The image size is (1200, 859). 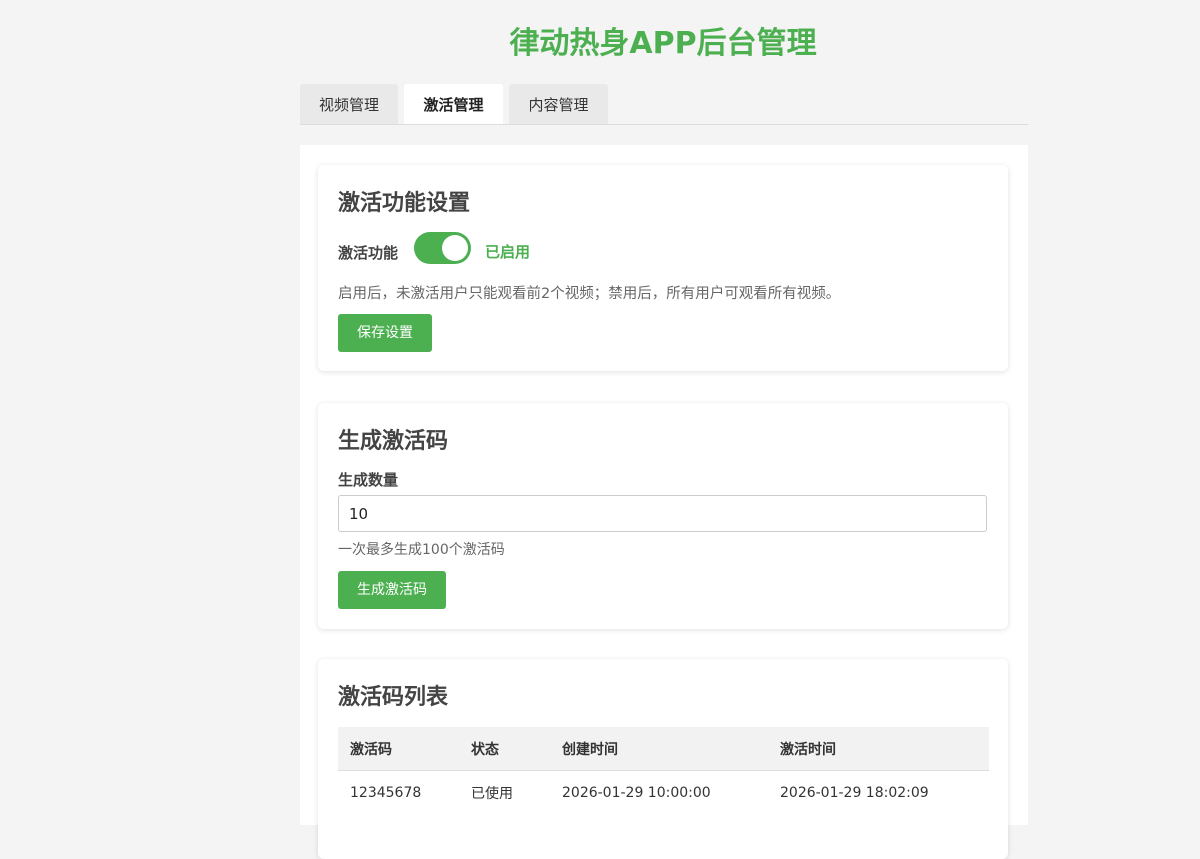 What do you see at coordinates (504, 749) in the screenshot?
I see `column-header-status: 状态` at bounding box center [504, 749].